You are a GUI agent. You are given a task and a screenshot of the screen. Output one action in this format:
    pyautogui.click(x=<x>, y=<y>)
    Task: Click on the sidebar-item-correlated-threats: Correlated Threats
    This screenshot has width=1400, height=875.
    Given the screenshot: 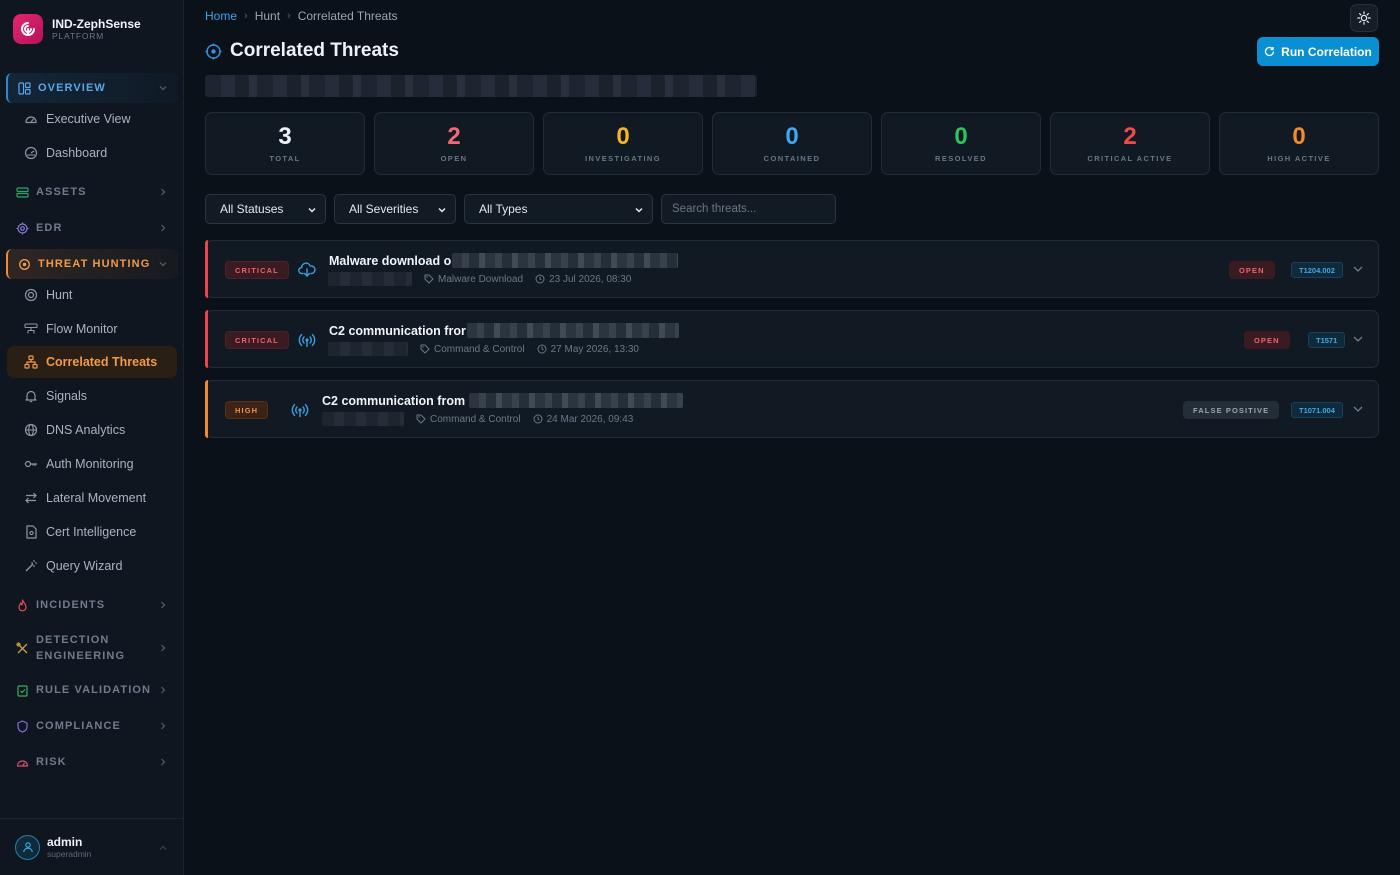 What is the action you would take?
    pyautogui.click(x=92, y=362)
    